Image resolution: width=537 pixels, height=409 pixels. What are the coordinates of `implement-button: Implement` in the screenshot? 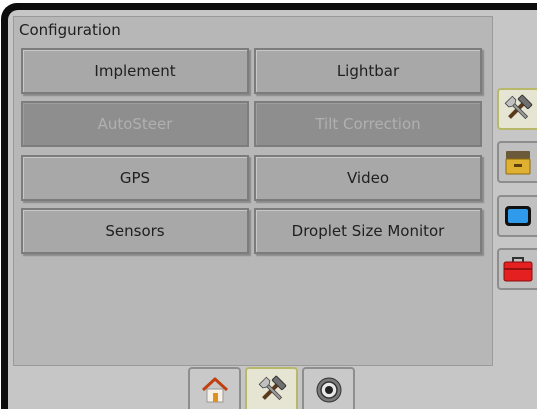 It's located at (135, 71).